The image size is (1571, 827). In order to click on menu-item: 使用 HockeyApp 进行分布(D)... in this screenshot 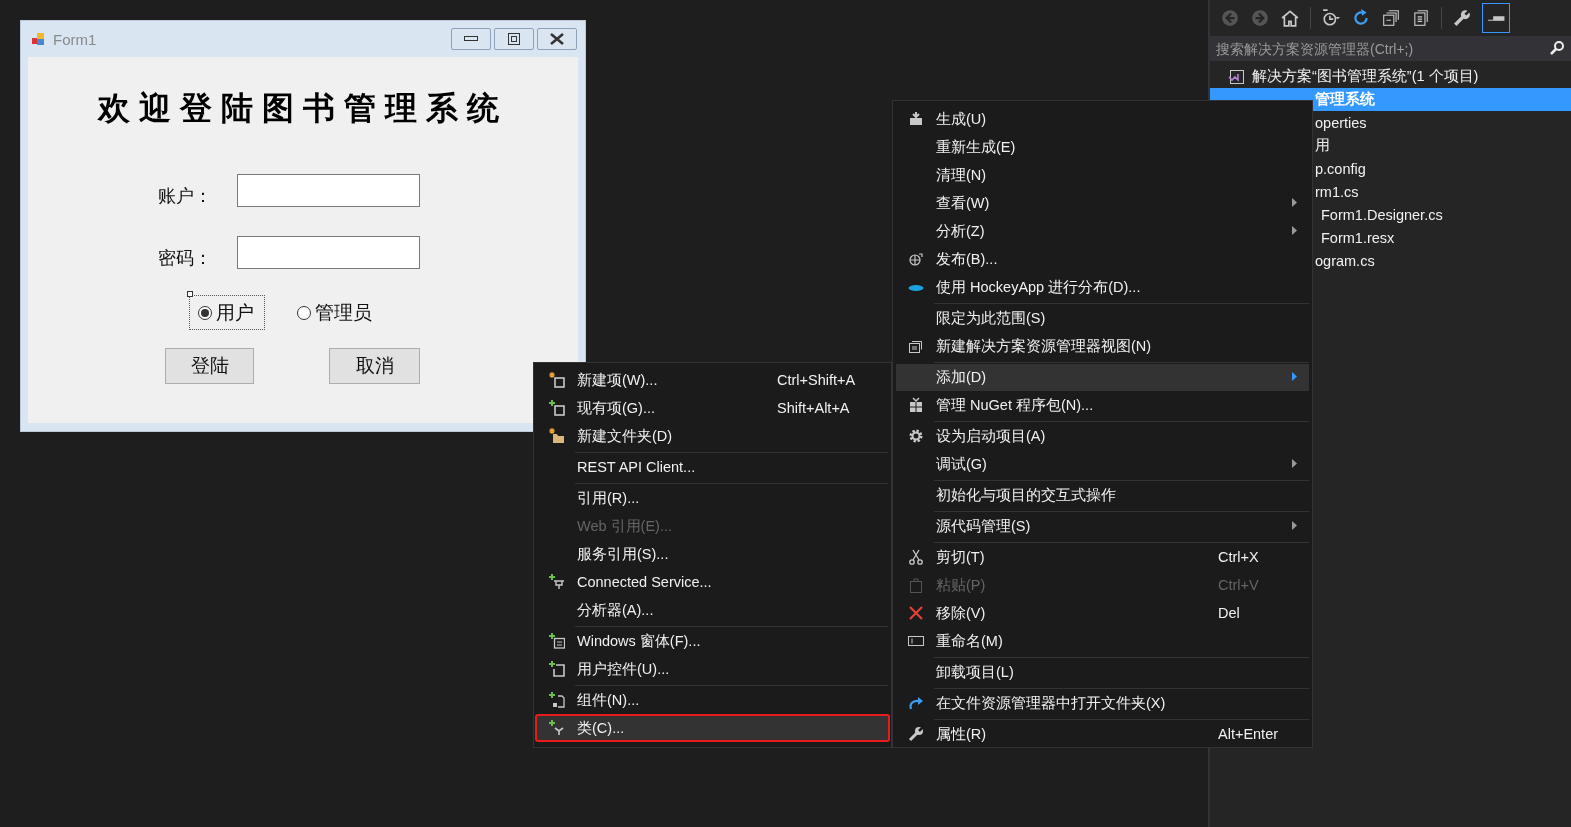, I will do `click(1102, 287)`.